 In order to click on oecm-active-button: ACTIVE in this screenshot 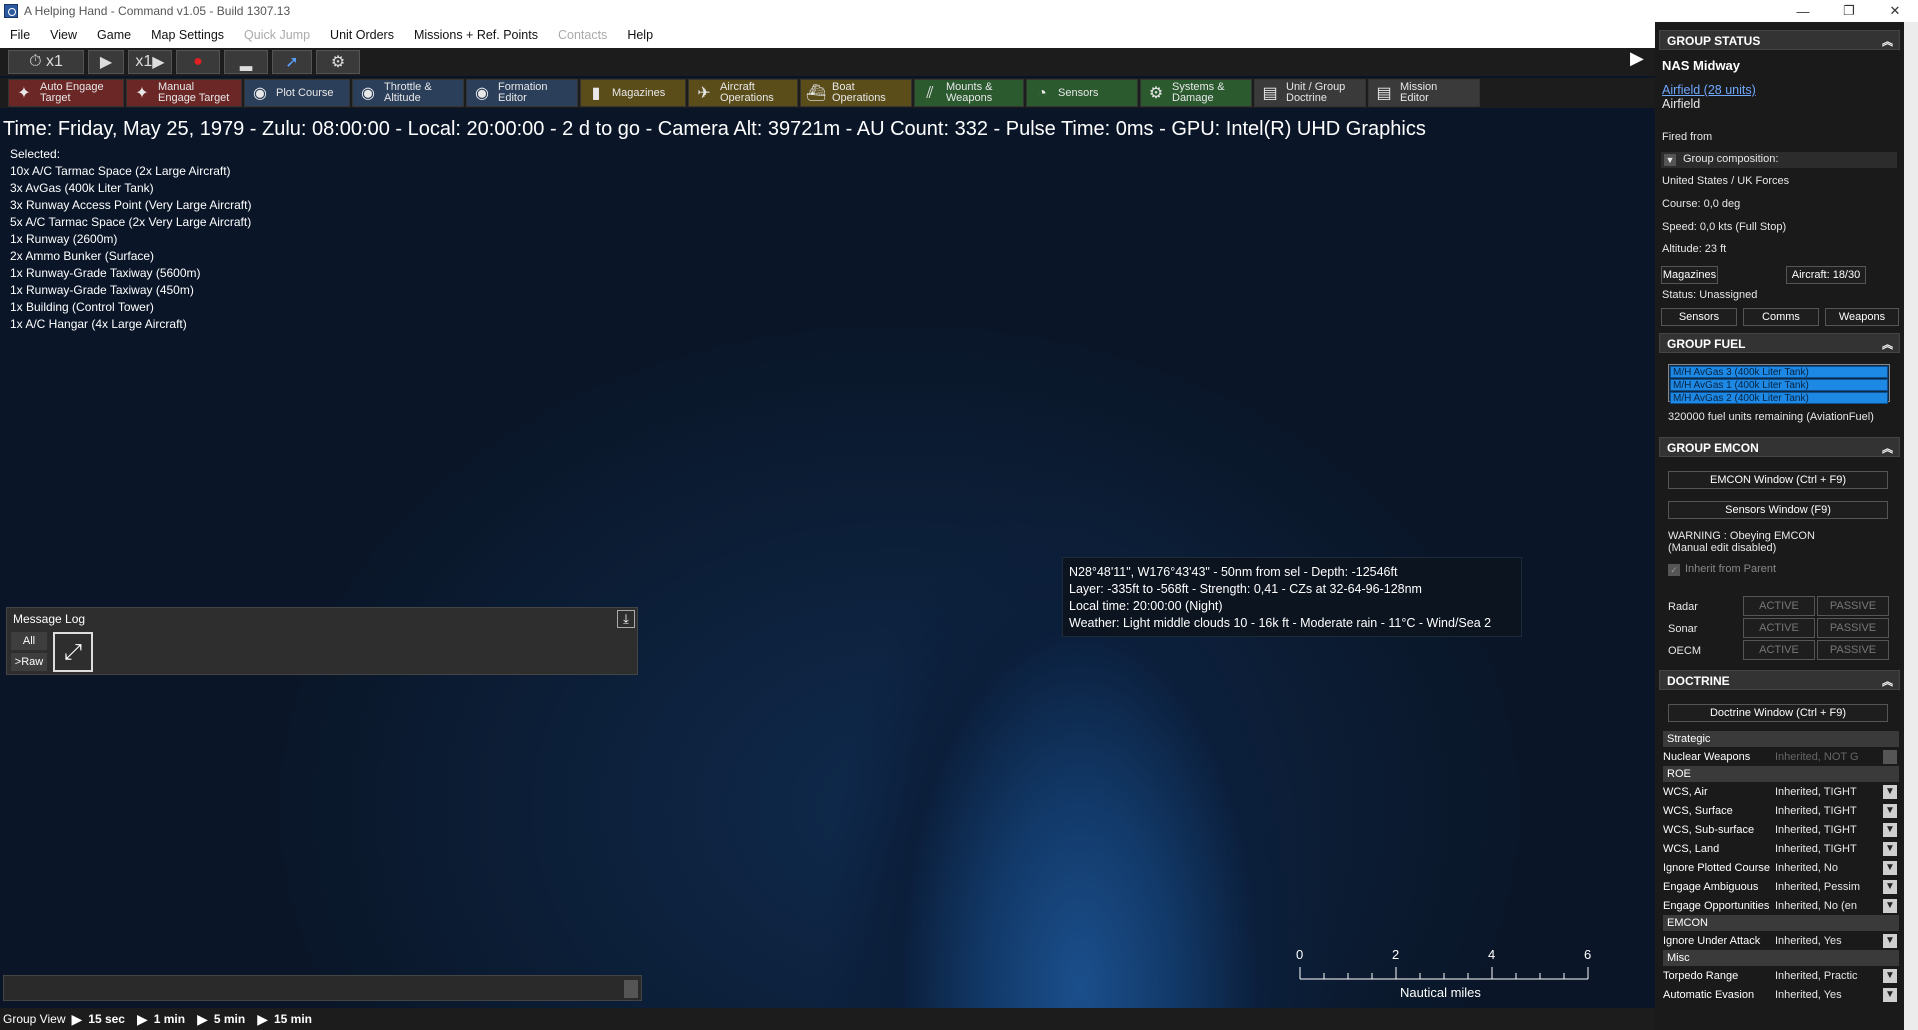, I will do `click(1779, 650)`.